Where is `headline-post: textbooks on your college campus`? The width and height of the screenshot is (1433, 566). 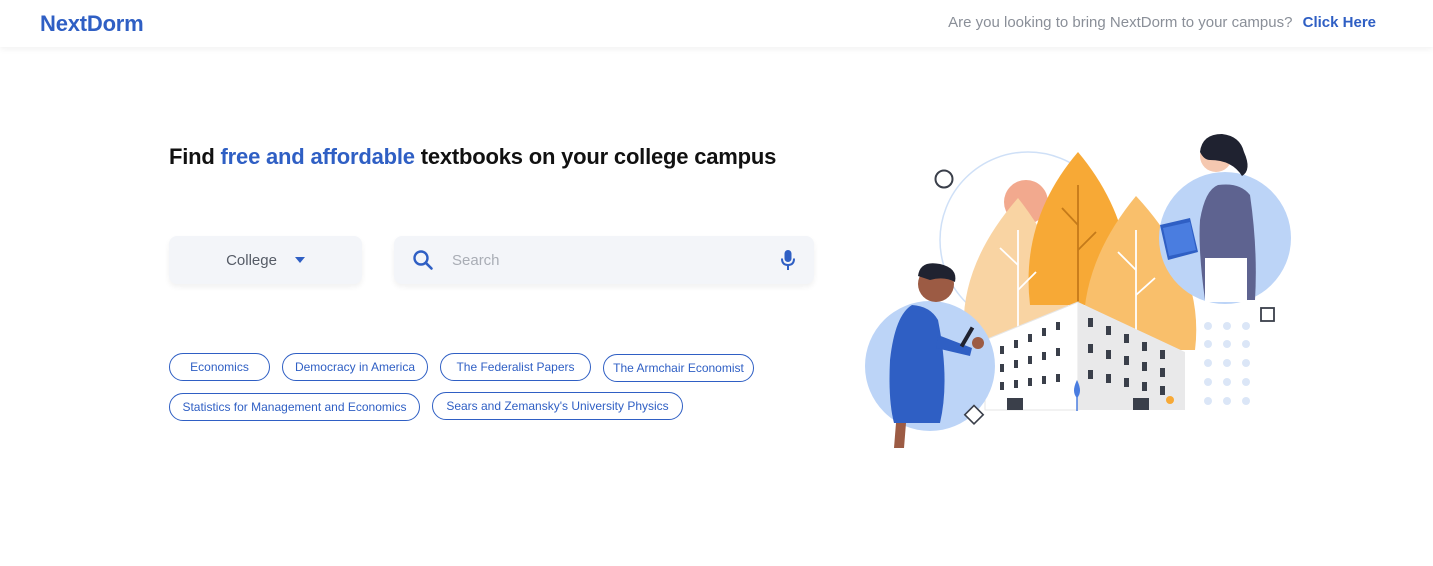 headline-post: textbooks on your college campus is located at coordinates (595, 156).